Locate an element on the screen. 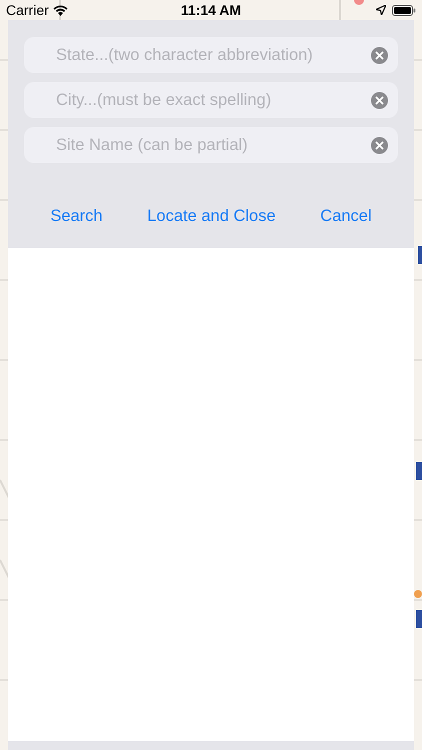 The width and height of the screenshot is (422, 750). search-button: Search is located at coordinates (76, 216).